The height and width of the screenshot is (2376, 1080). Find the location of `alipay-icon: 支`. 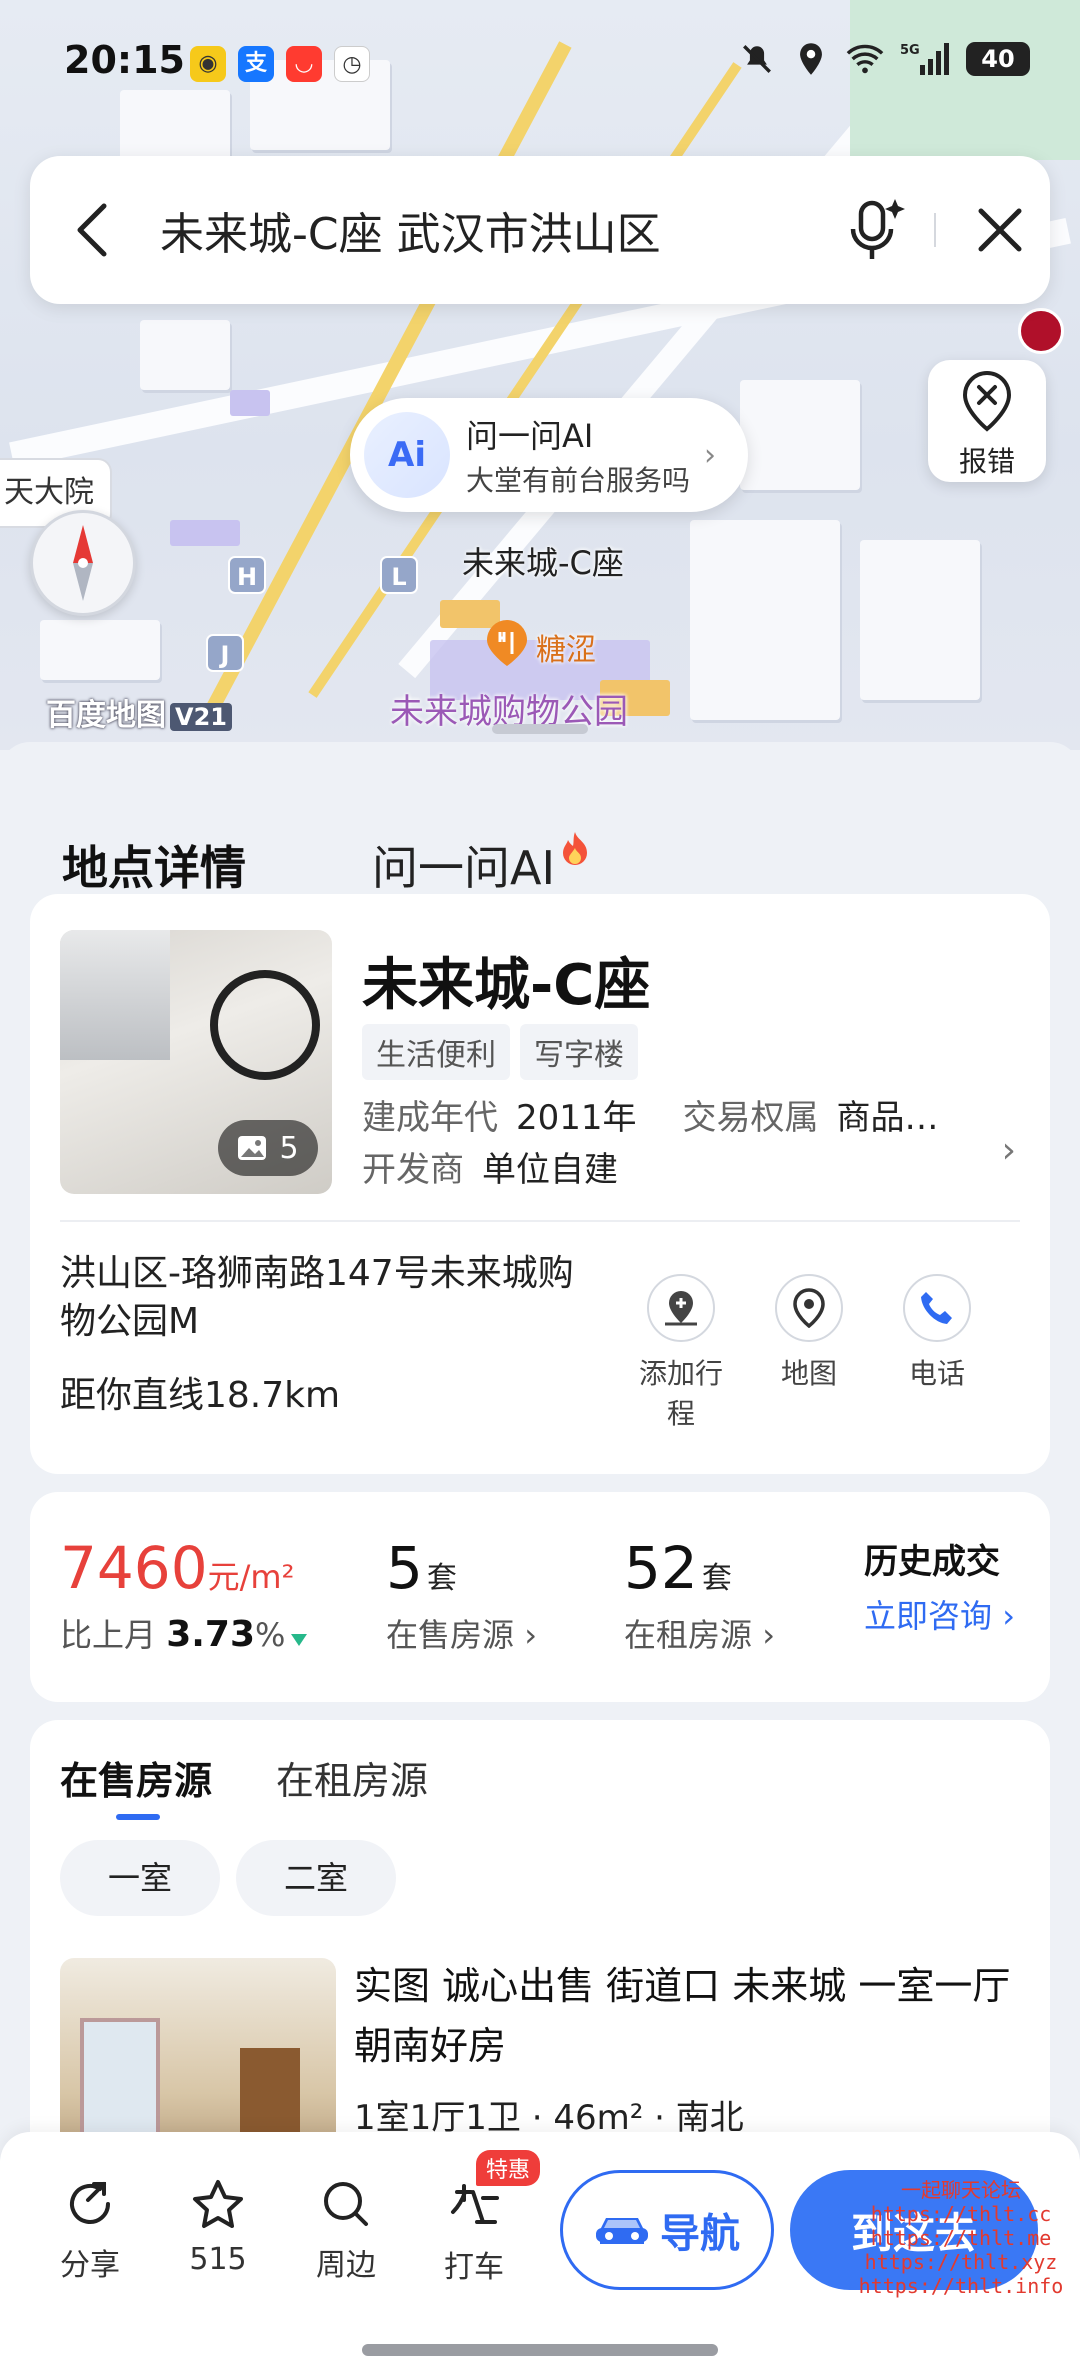

alipay-icon: 支 is located at coordinates (256, 64).